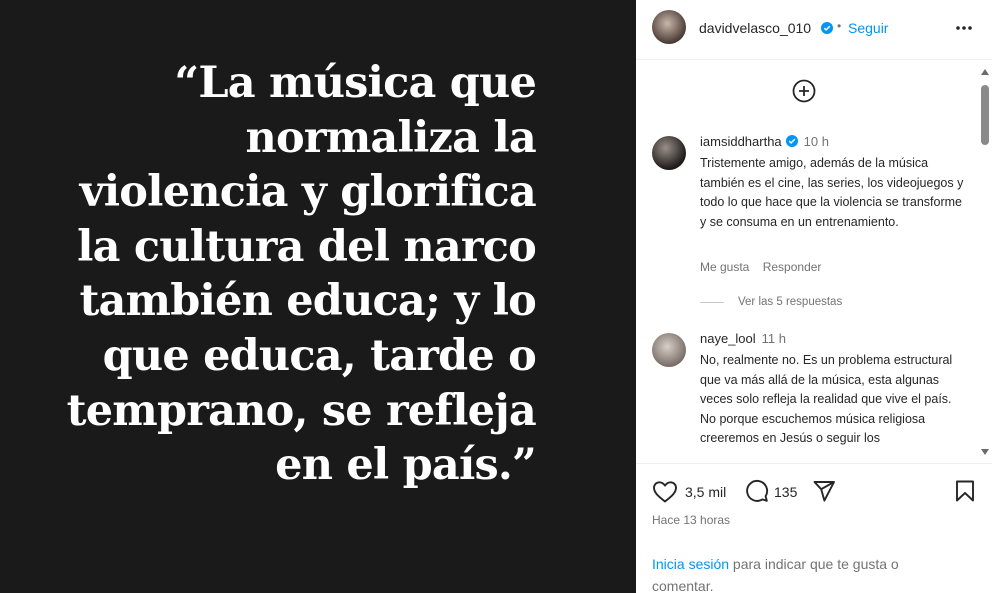  I want to click on comment-time: 11 h, so click(773, 338).